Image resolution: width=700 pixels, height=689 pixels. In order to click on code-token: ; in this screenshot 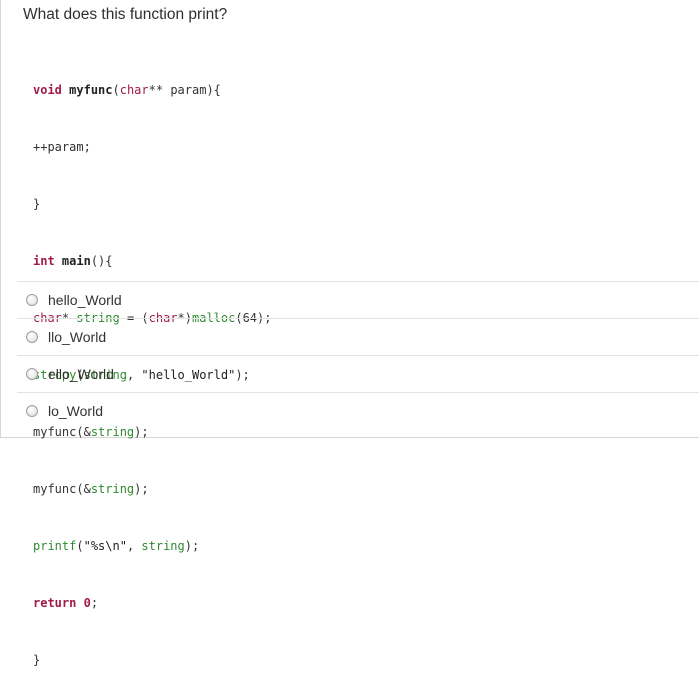, I will do `click(94, 603)`.